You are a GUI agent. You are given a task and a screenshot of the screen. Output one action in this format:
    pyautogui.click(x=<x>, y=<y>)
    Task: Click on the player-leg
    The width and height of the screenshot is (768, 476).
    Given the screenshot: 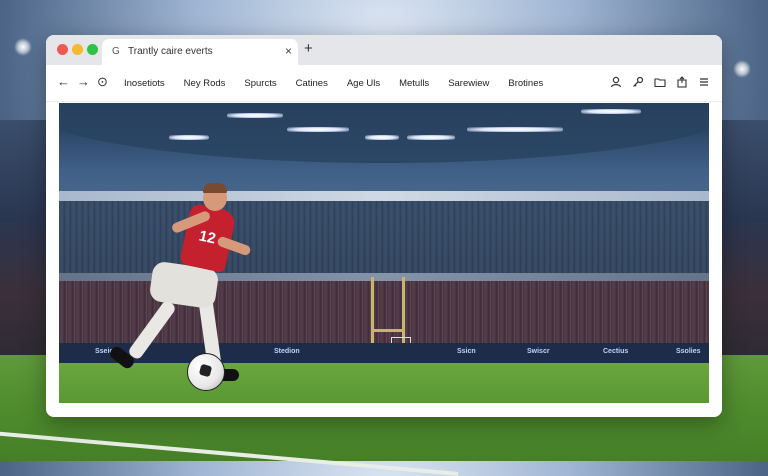 What is the action you would take?
    pyautogui.click(x=152, y=330)
    